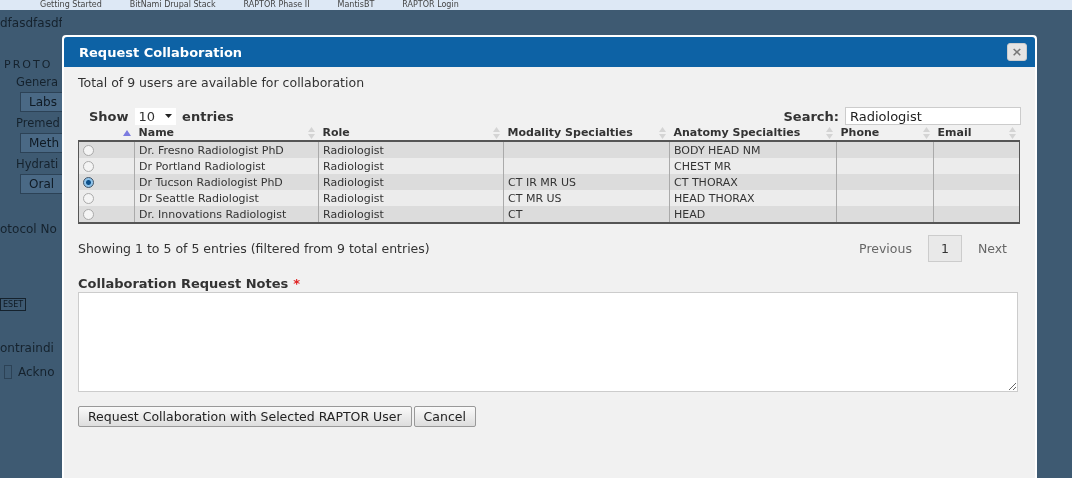 This screenshot has width=1072, height=478. What do you see at coordinates (8, 372) in the screenshot?
I see `checkbox` at bounding box center [8, 372].